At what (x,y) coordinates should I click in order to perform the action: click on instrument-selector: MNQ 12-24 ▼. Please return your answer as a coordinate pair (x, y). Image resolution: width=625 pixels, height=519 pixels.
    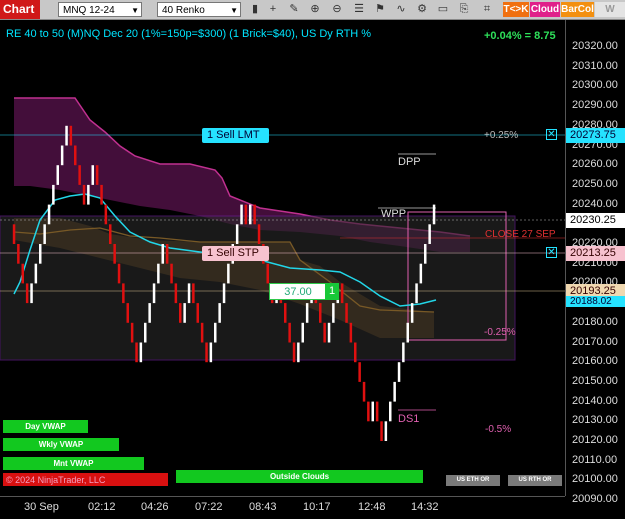
    Looking at the image, I should click on (100, 9).